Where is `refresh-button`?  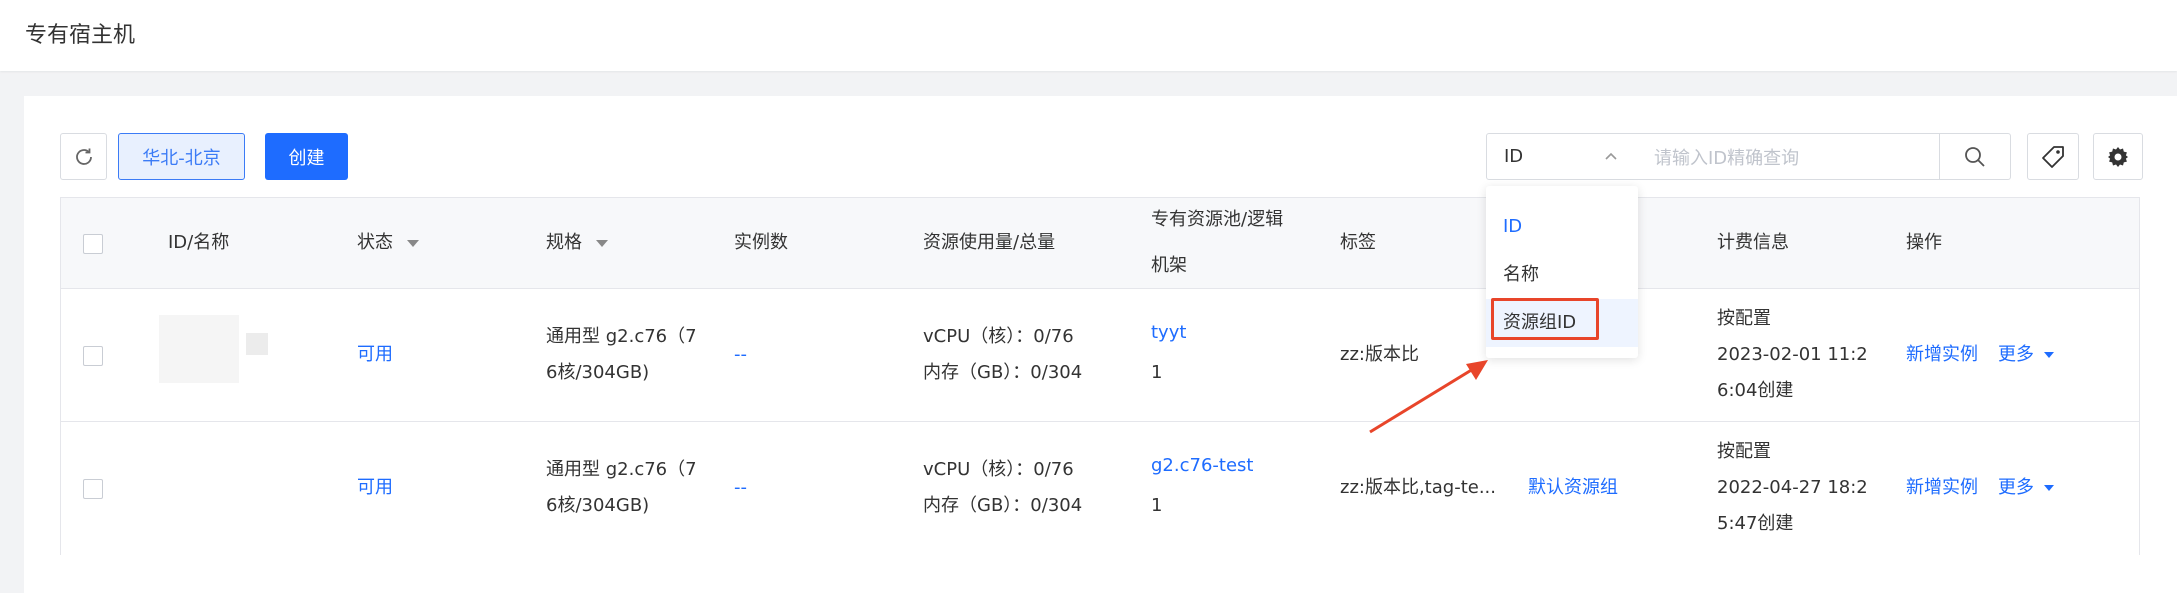 refresh-button is located at coordinates (83, 156).